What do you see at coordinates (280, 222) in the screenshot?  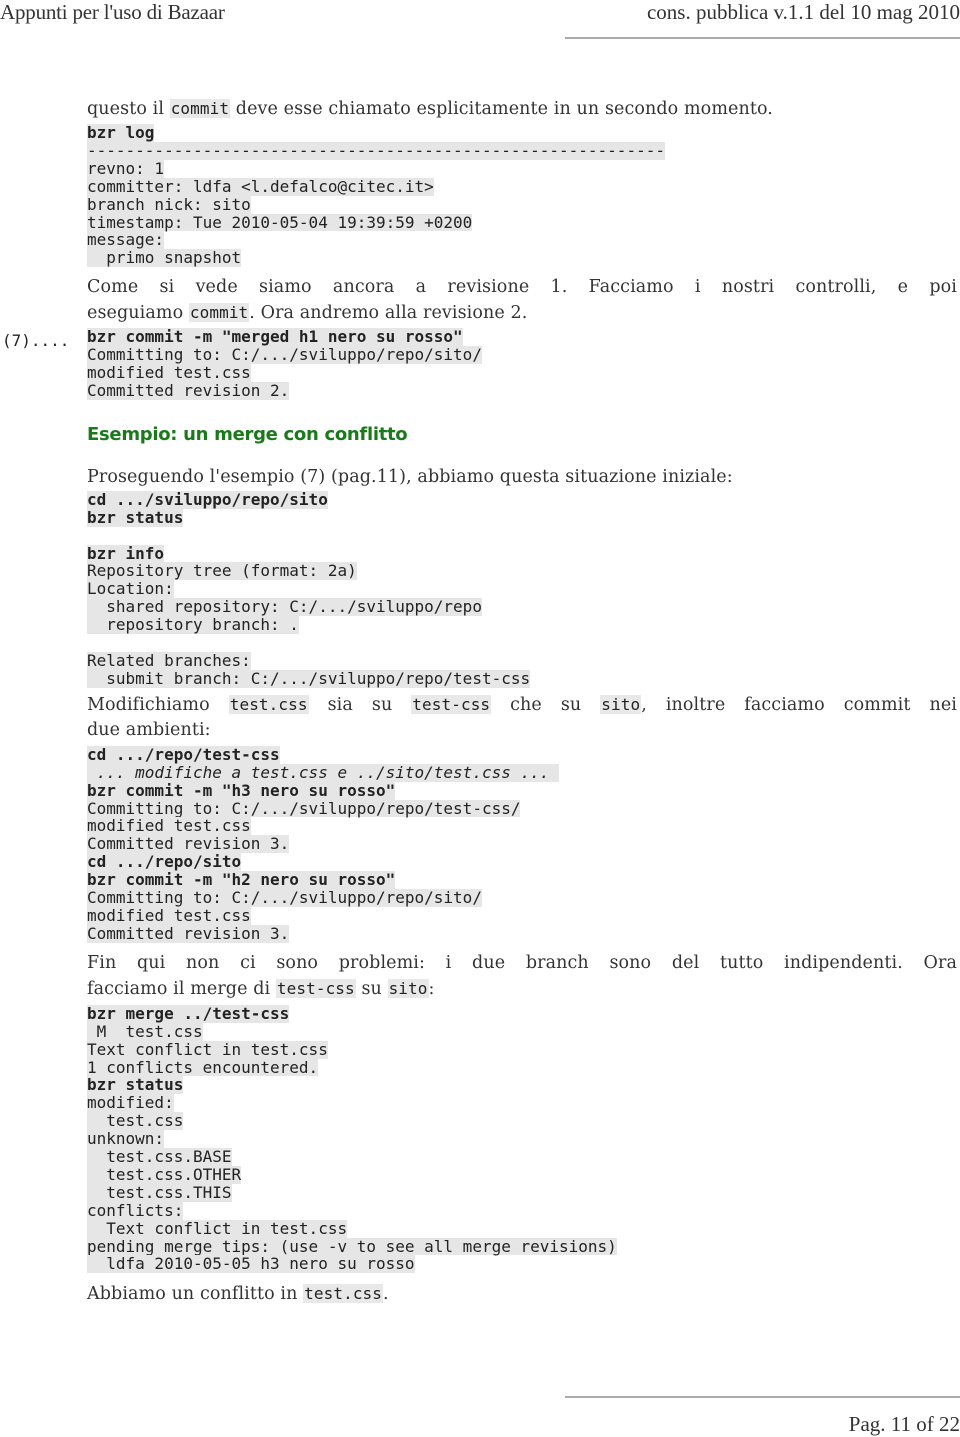 I see `code-line: timestamp: Tue 2010-05-04 19:39:59 +0200` at bounding box center [280, 222].